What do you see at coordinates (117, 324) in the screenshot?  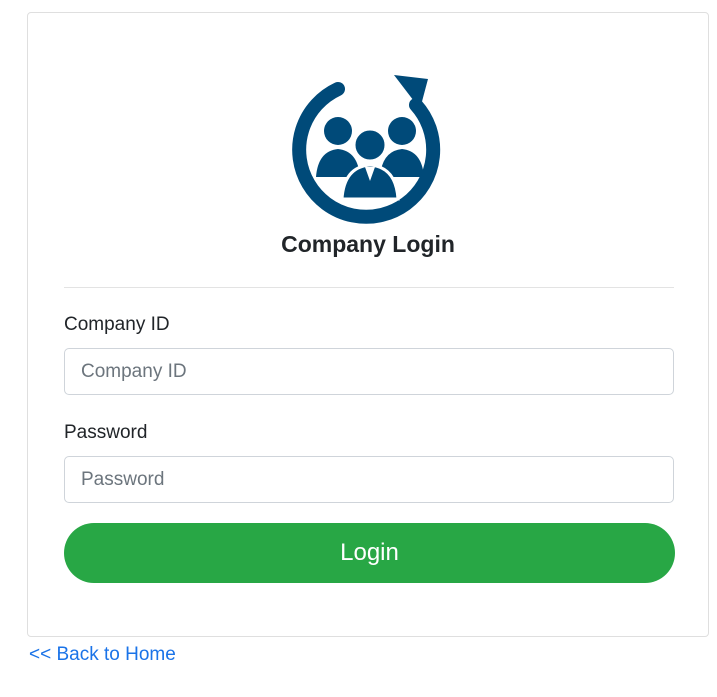 I see `company-id-label: Company ID` at bounding box center [117, 324].